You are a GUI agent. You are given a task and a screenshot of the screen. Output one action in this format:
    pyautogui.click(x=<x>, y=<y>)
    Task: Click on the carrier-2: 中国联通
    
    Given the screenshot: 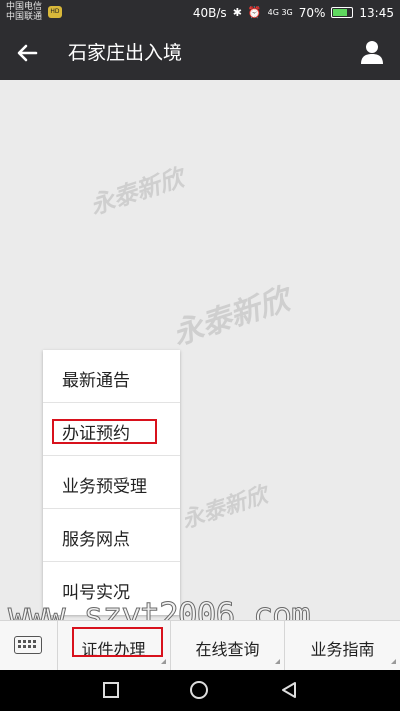 What is the action you would take?
    pyautogui.click(x=24, y=17)
    